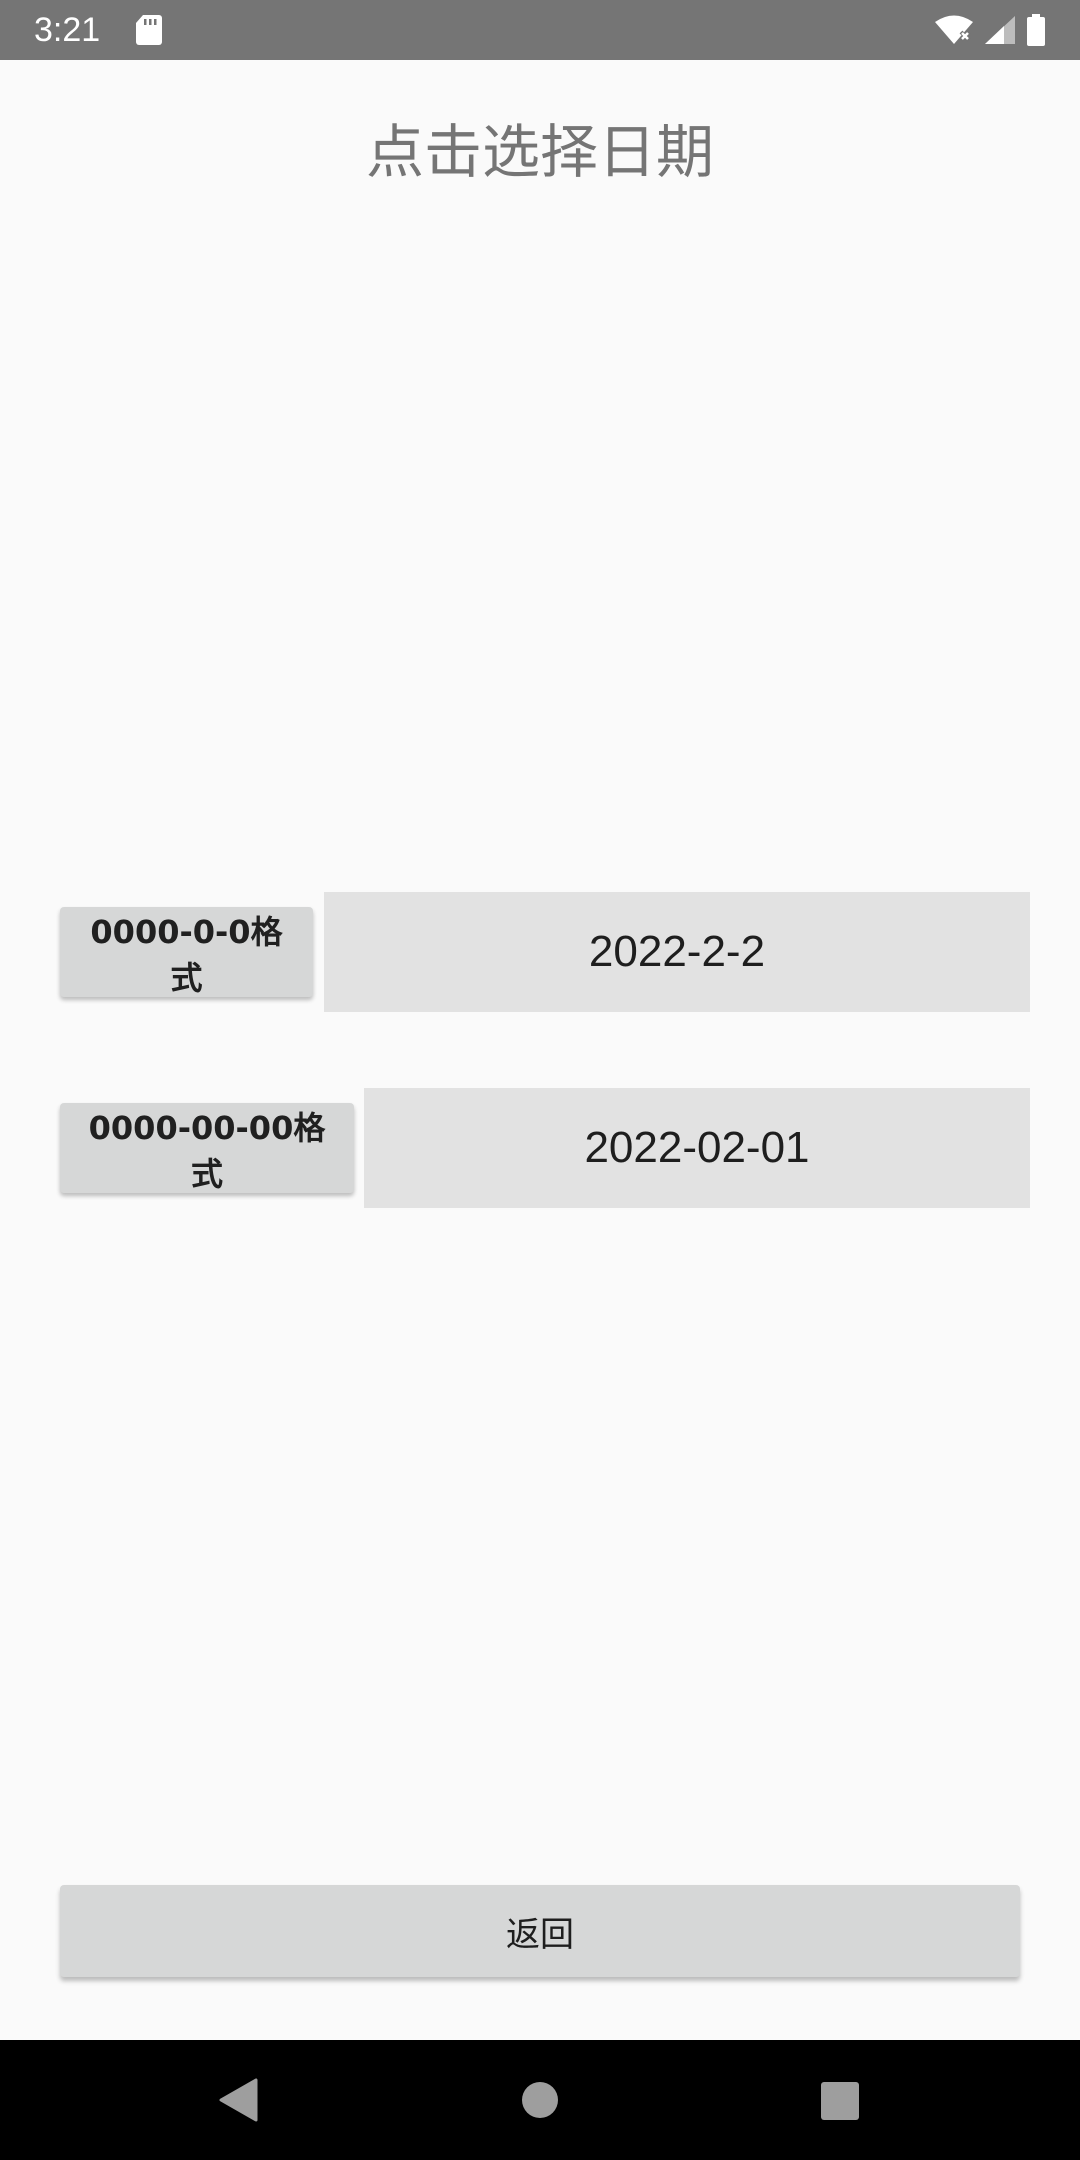  I want to click on recents-square-icon, so click(840, 2101).